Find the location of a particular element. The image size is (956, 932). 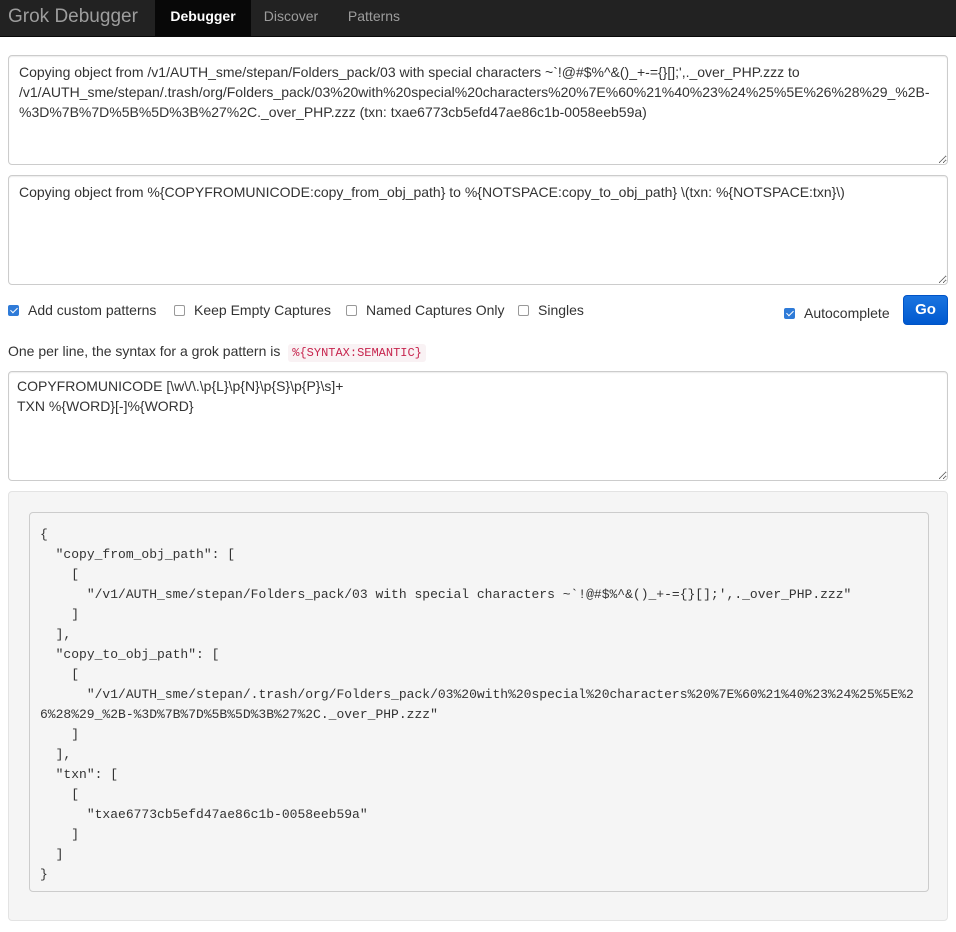

nav-tab-patterns: Patterns is located at coordinates (374, 18).